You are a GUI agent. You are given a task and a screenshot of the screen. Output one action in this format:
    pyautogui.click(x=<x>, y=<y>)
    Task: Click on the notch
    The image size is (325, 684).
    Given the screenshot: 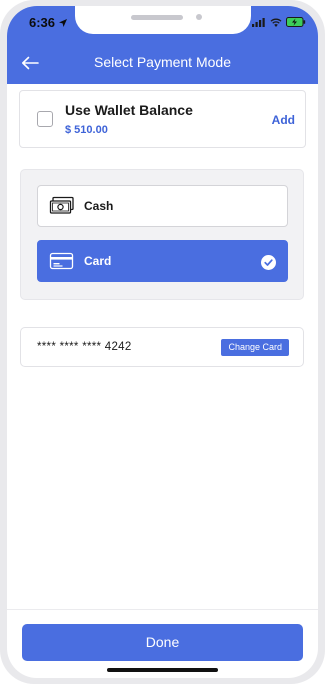 What is the action you would take?
    pyautogui.click(x=163, y=20)
    